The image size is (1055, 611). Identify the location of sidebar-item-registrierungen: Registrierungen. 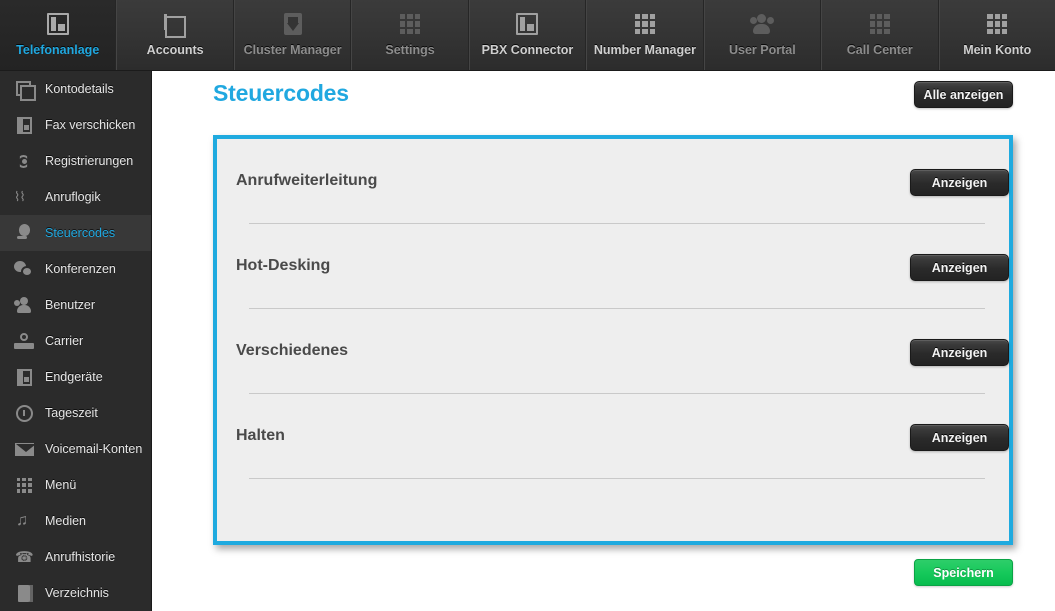
(75, 161).